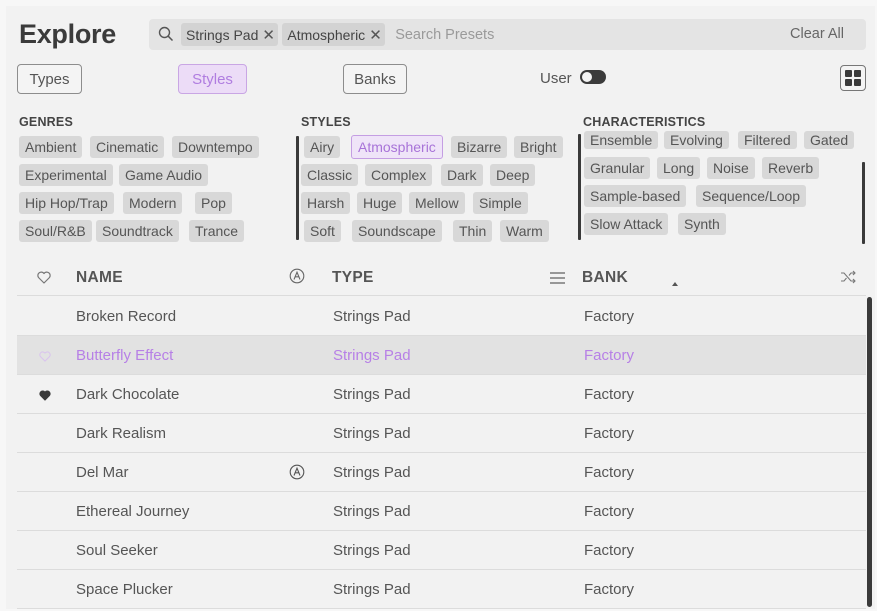 The image size is (877, 611). What do you see at coordinates (326, 203) in the screenshot?
I see `style-tag: Harsh` at bounding box center [326, 203].